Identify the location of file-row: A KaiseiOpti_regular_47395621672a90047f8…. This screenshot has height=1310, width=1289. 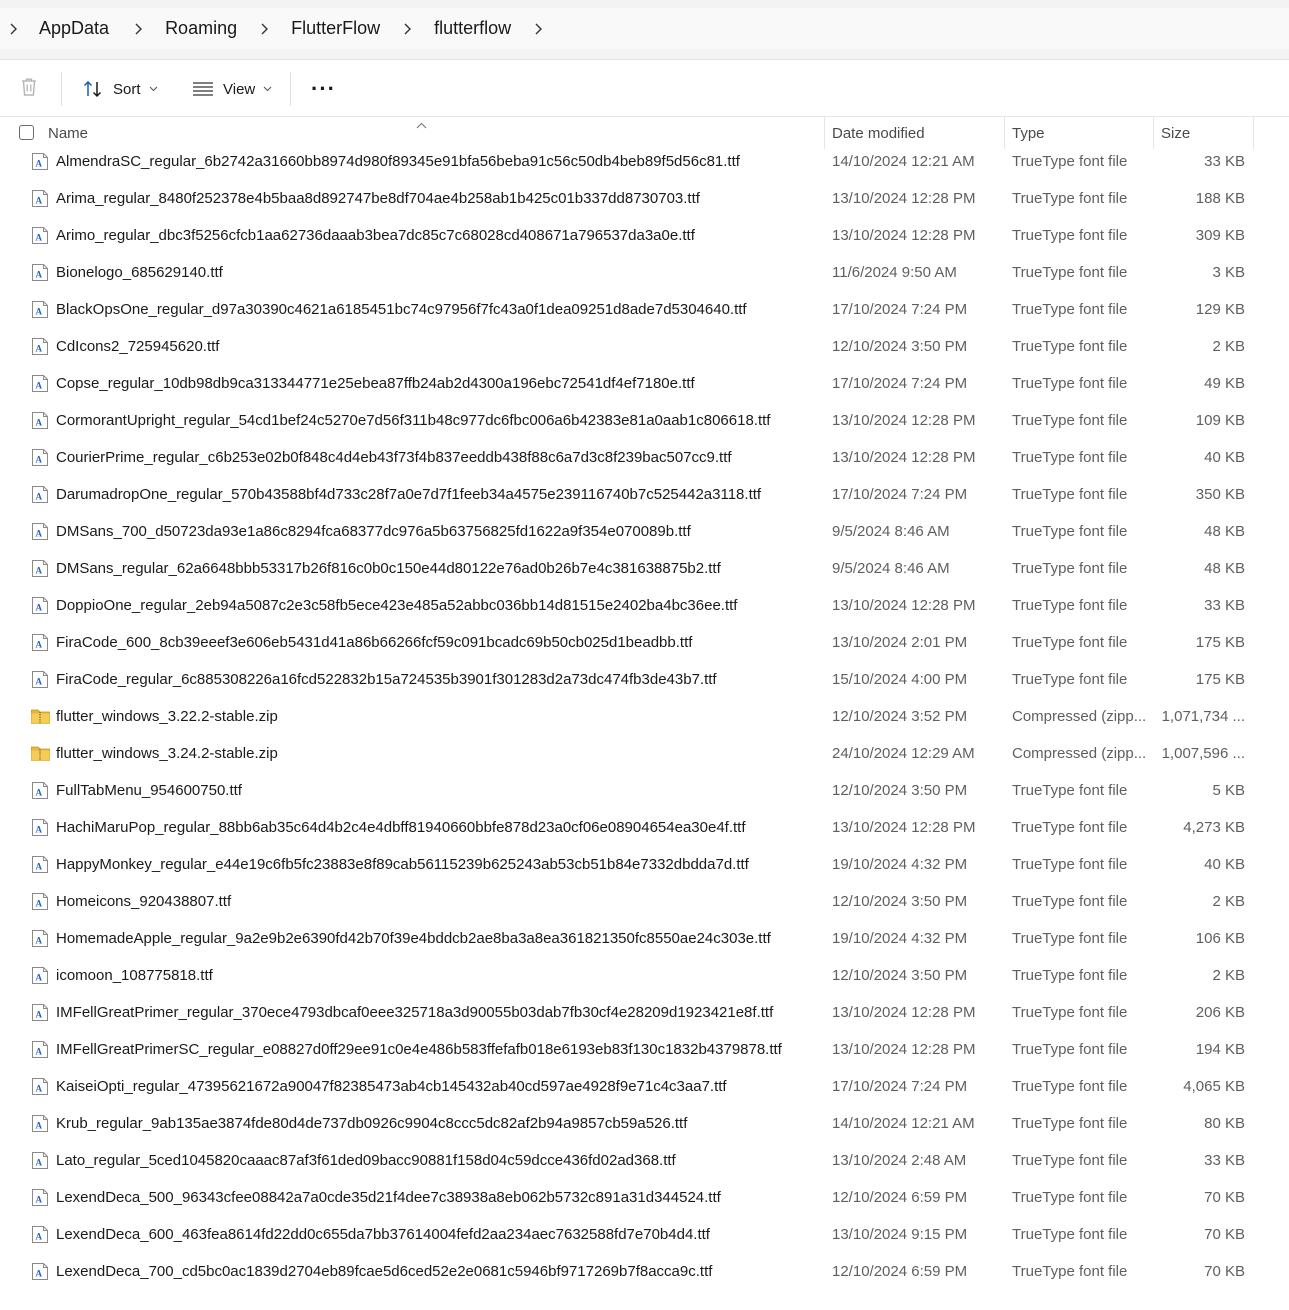
(644, 1086).